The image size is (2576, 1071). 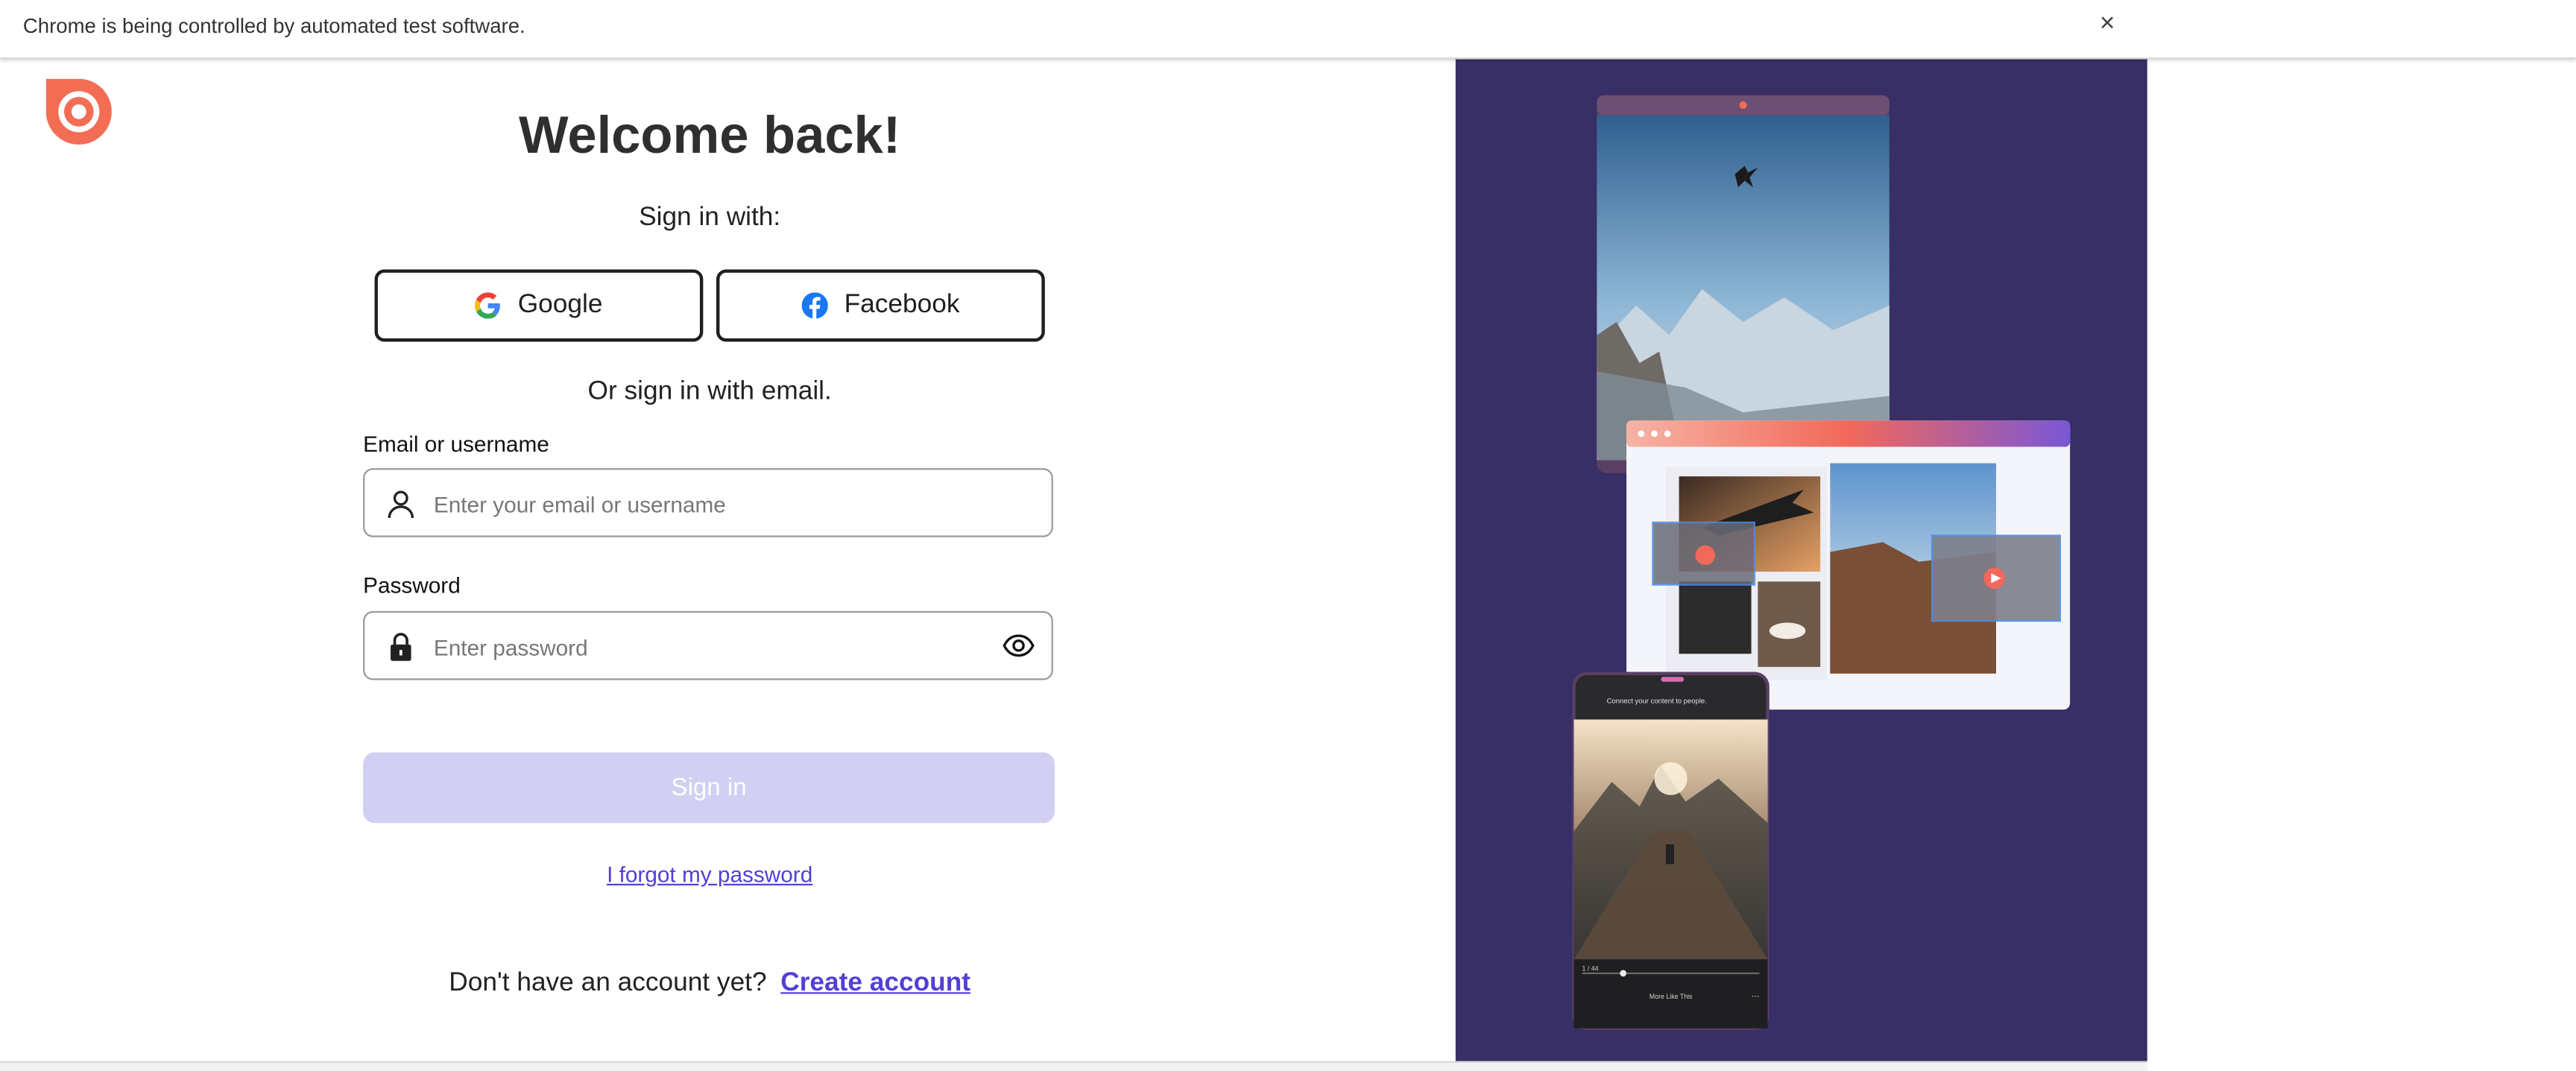 I want to click on google-signin-button: Google, so click(x=539, y=305).